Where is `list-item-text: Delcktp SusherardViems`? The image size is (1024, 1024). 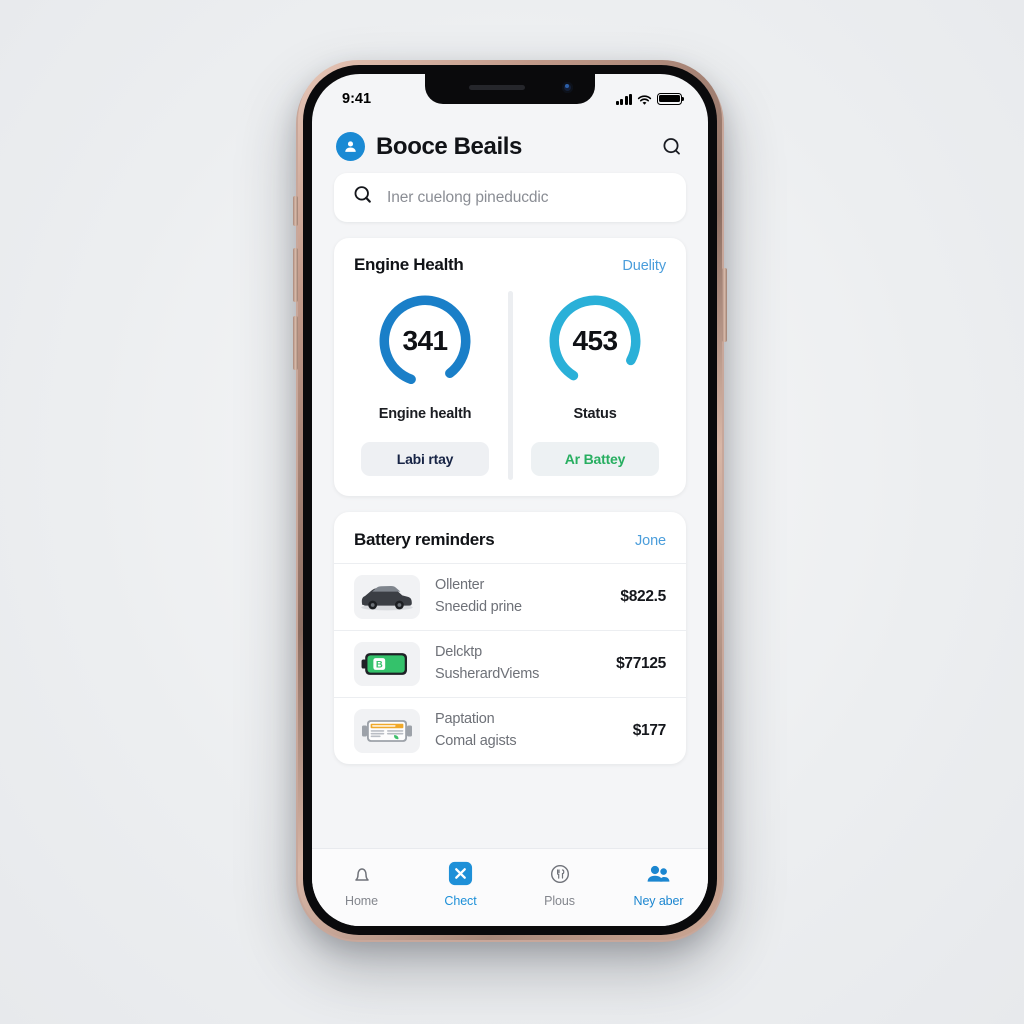
list-item-text: Delcktp SusherardViems is located at coordinates (487, 664).